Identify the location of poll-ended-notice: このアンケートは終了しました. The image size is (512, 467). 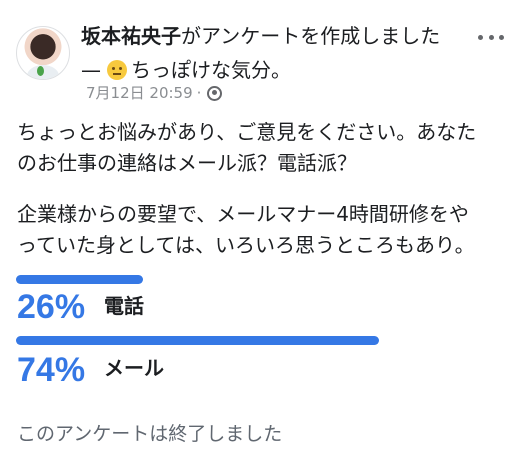
(150, 434).